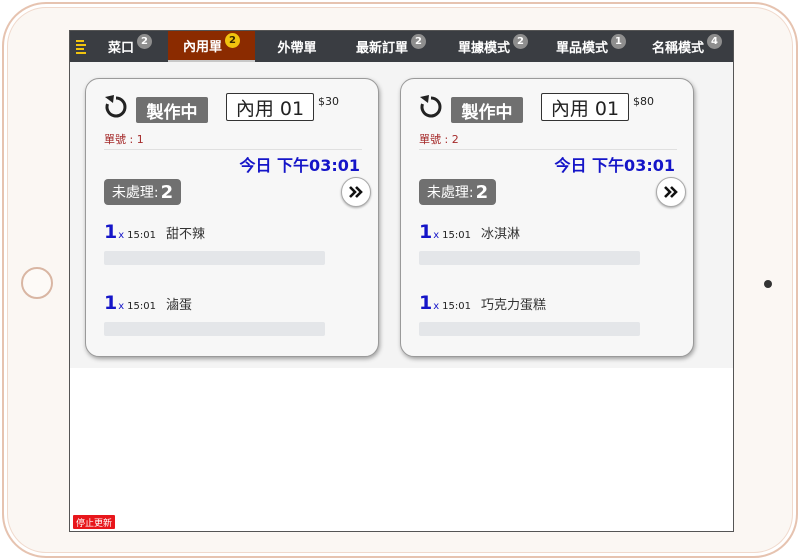  I want to click on item-name: 甜不辣, so click(185, 234).